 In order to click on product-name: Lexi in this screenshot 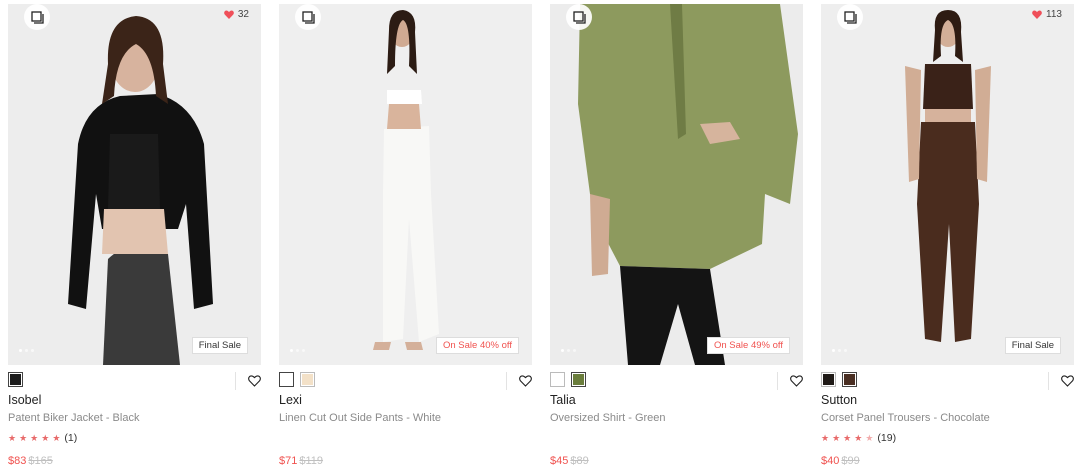, I will do `click(290, 400)`.